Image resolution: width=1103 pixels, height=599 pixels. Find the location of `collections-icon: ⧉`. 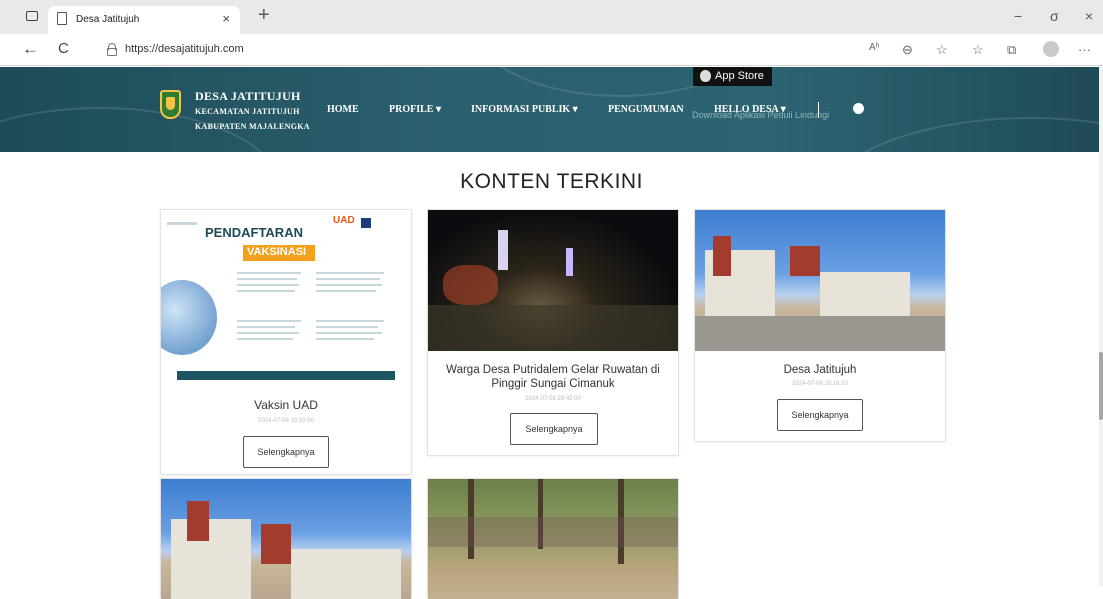

collections-icon: ⧉ is located at coordinates (1011, 50).